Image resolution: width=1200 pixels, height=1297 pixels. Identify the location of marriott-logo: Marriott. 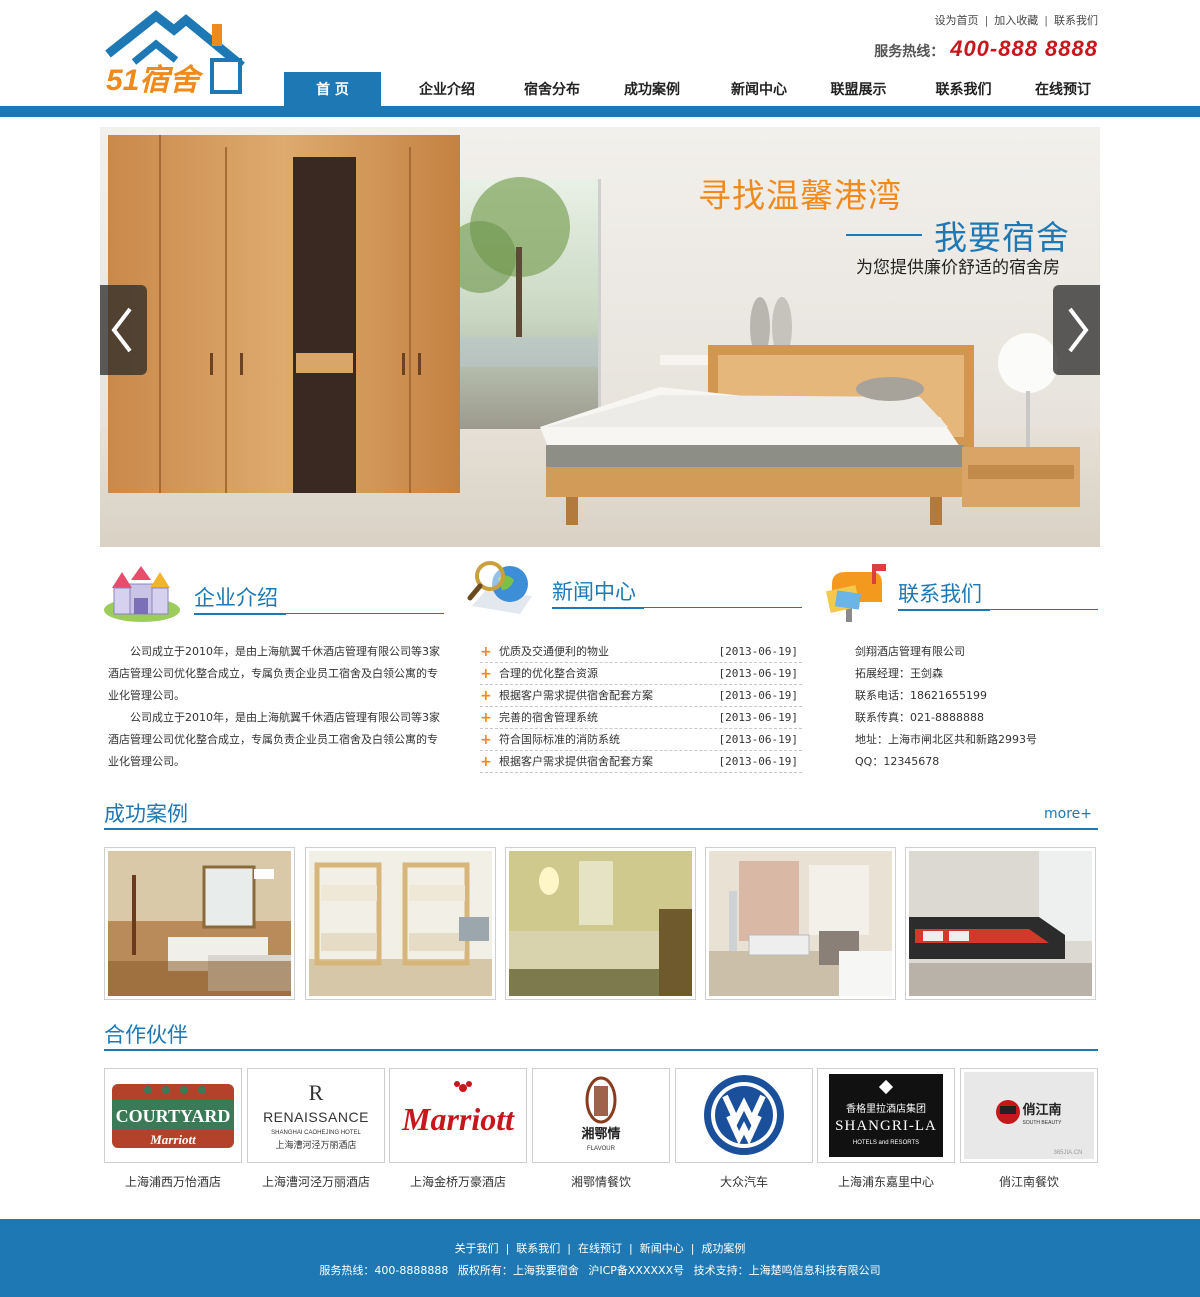
(458, 1115).